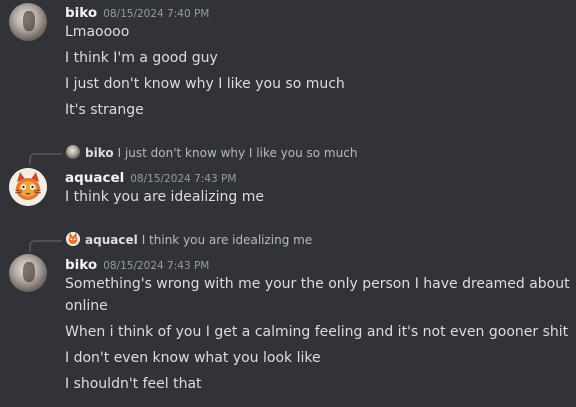 Image resolution: width=576 pixels, height=407 pixels. What do you see at coordinates (99, 153) in the screenshot?
I see `reply-username: biko` at bounding box center [99, 153].